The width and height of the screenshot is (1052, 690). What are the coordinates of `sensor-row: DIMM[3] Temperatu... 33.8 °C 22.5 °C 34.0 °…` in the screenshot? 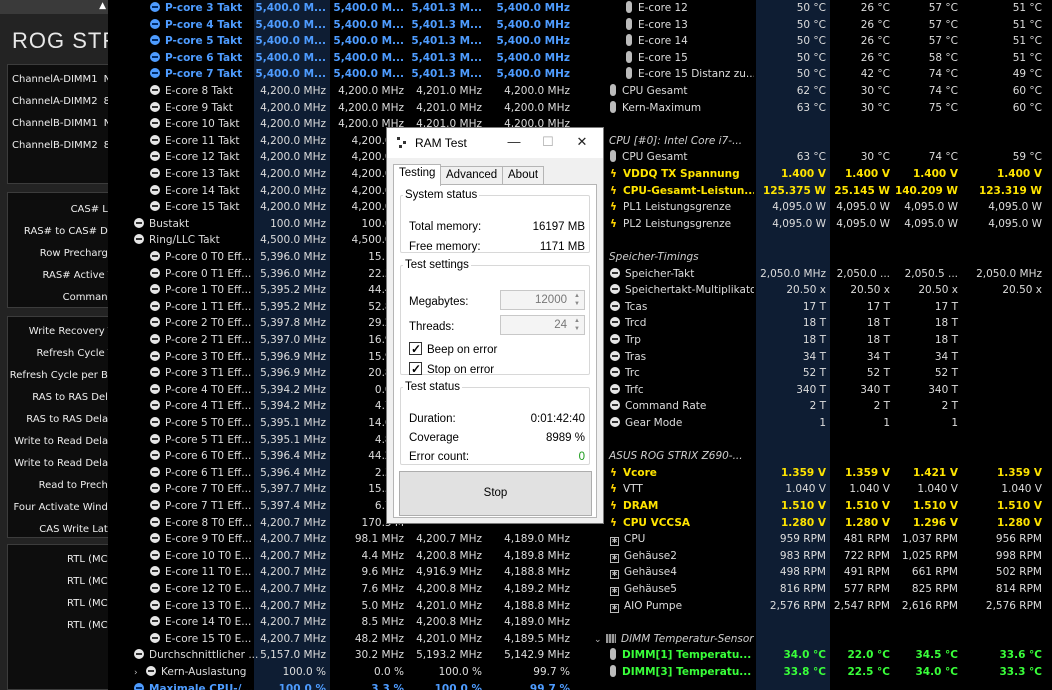 It's located at (821, 672).